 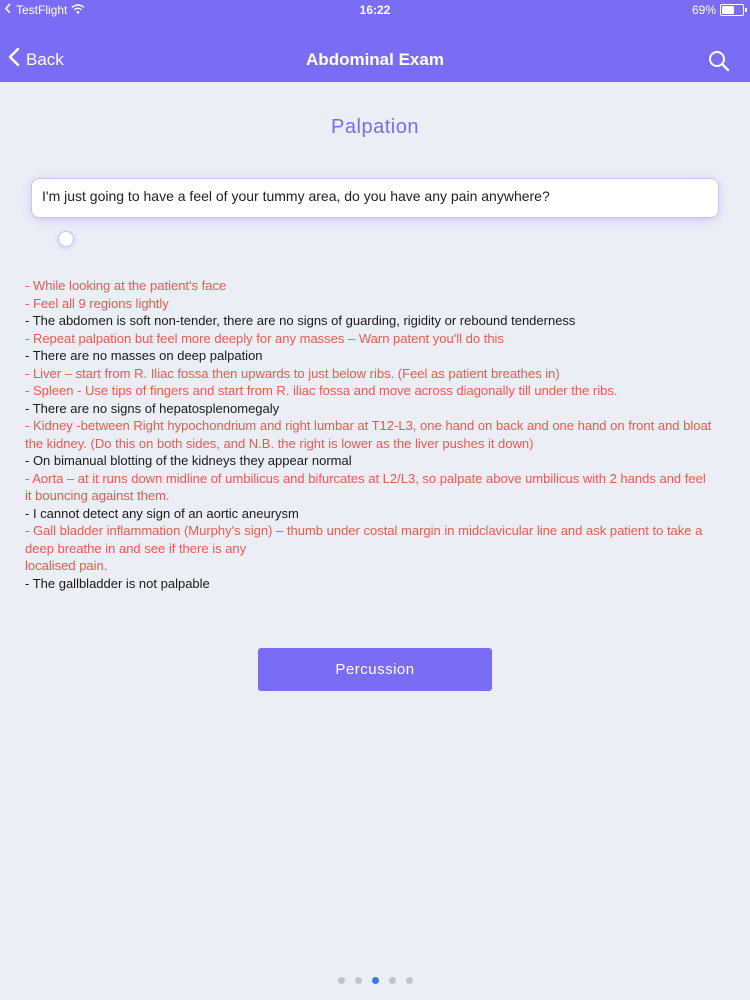 What do you see at coordinates (719, 61) in the screenshot?
I see `search-button` at bounding box center [719, 61].